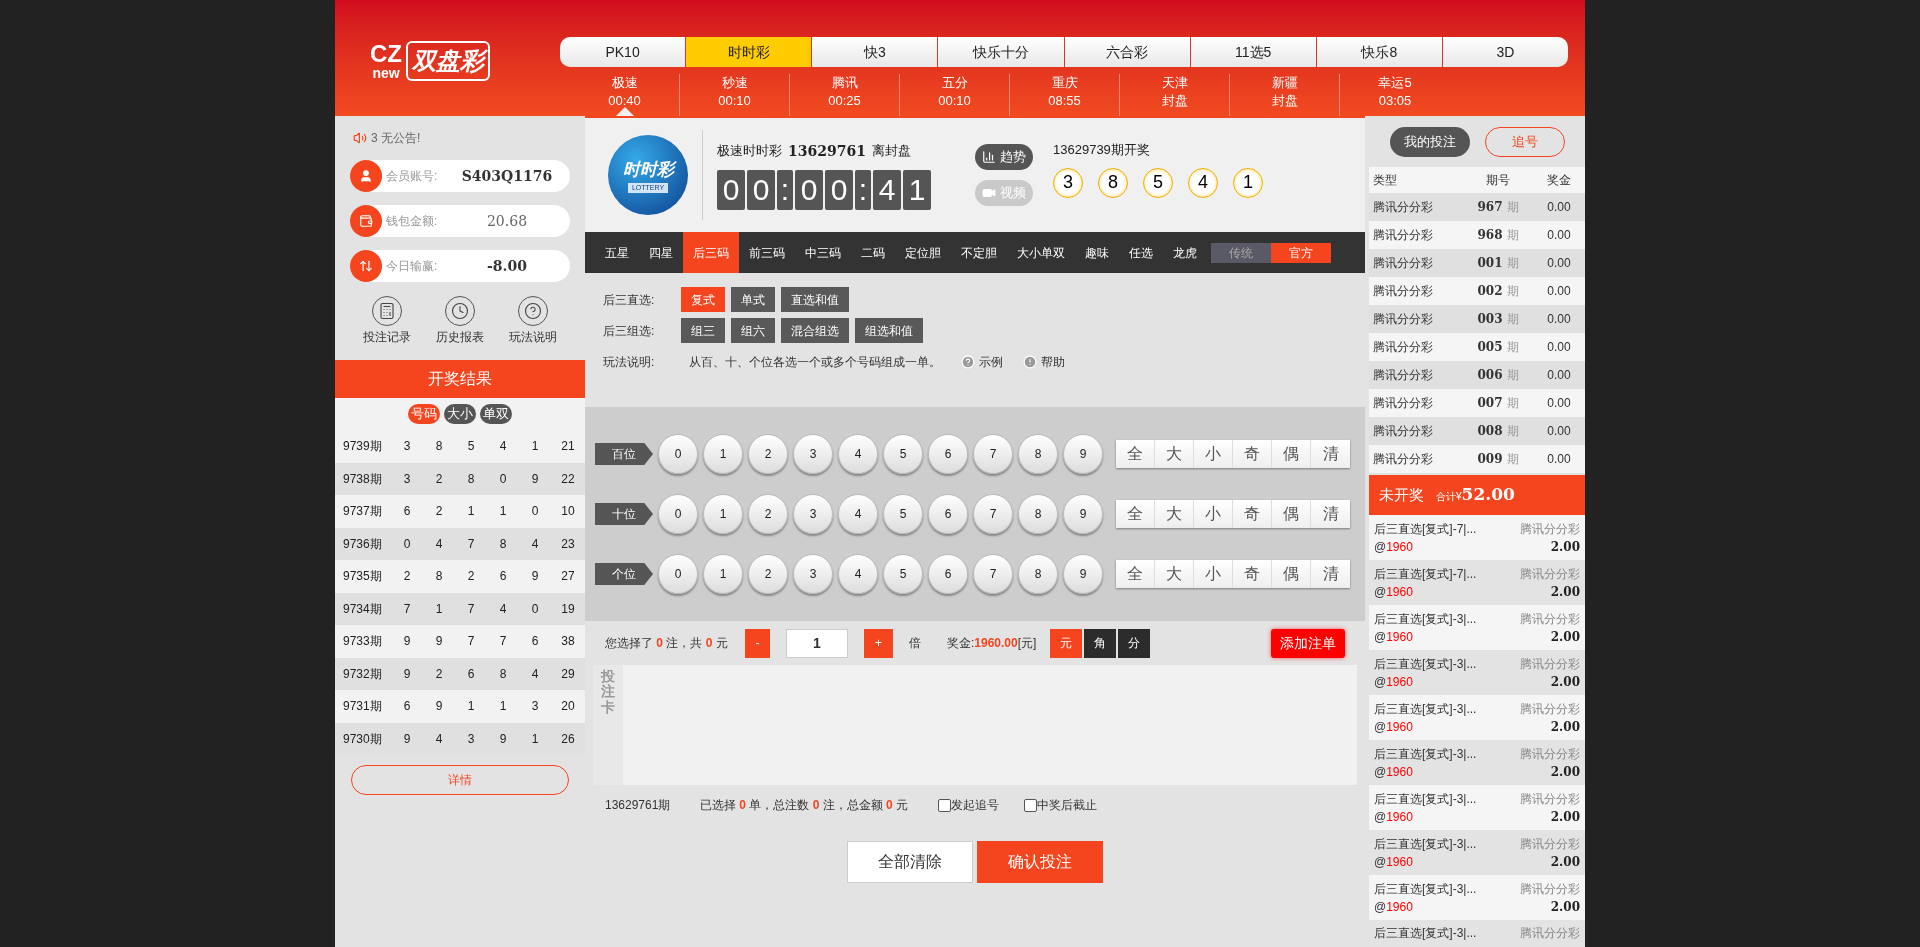 The height and width of the screenshot is (947, 1920). What do you see at coordinates (757, 643) in the screenshot?
I see `decrease-button: -` at bounding box center [757, 643].